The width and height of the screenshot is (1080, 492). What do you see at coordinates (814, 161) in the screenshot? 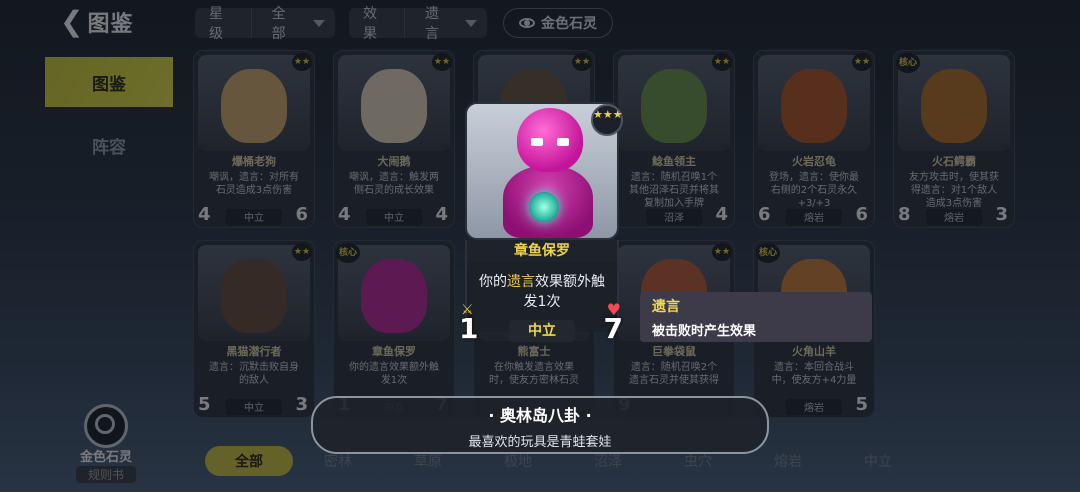
I see `card-name: 火岩忍龟` at bounding box center [814, 161].